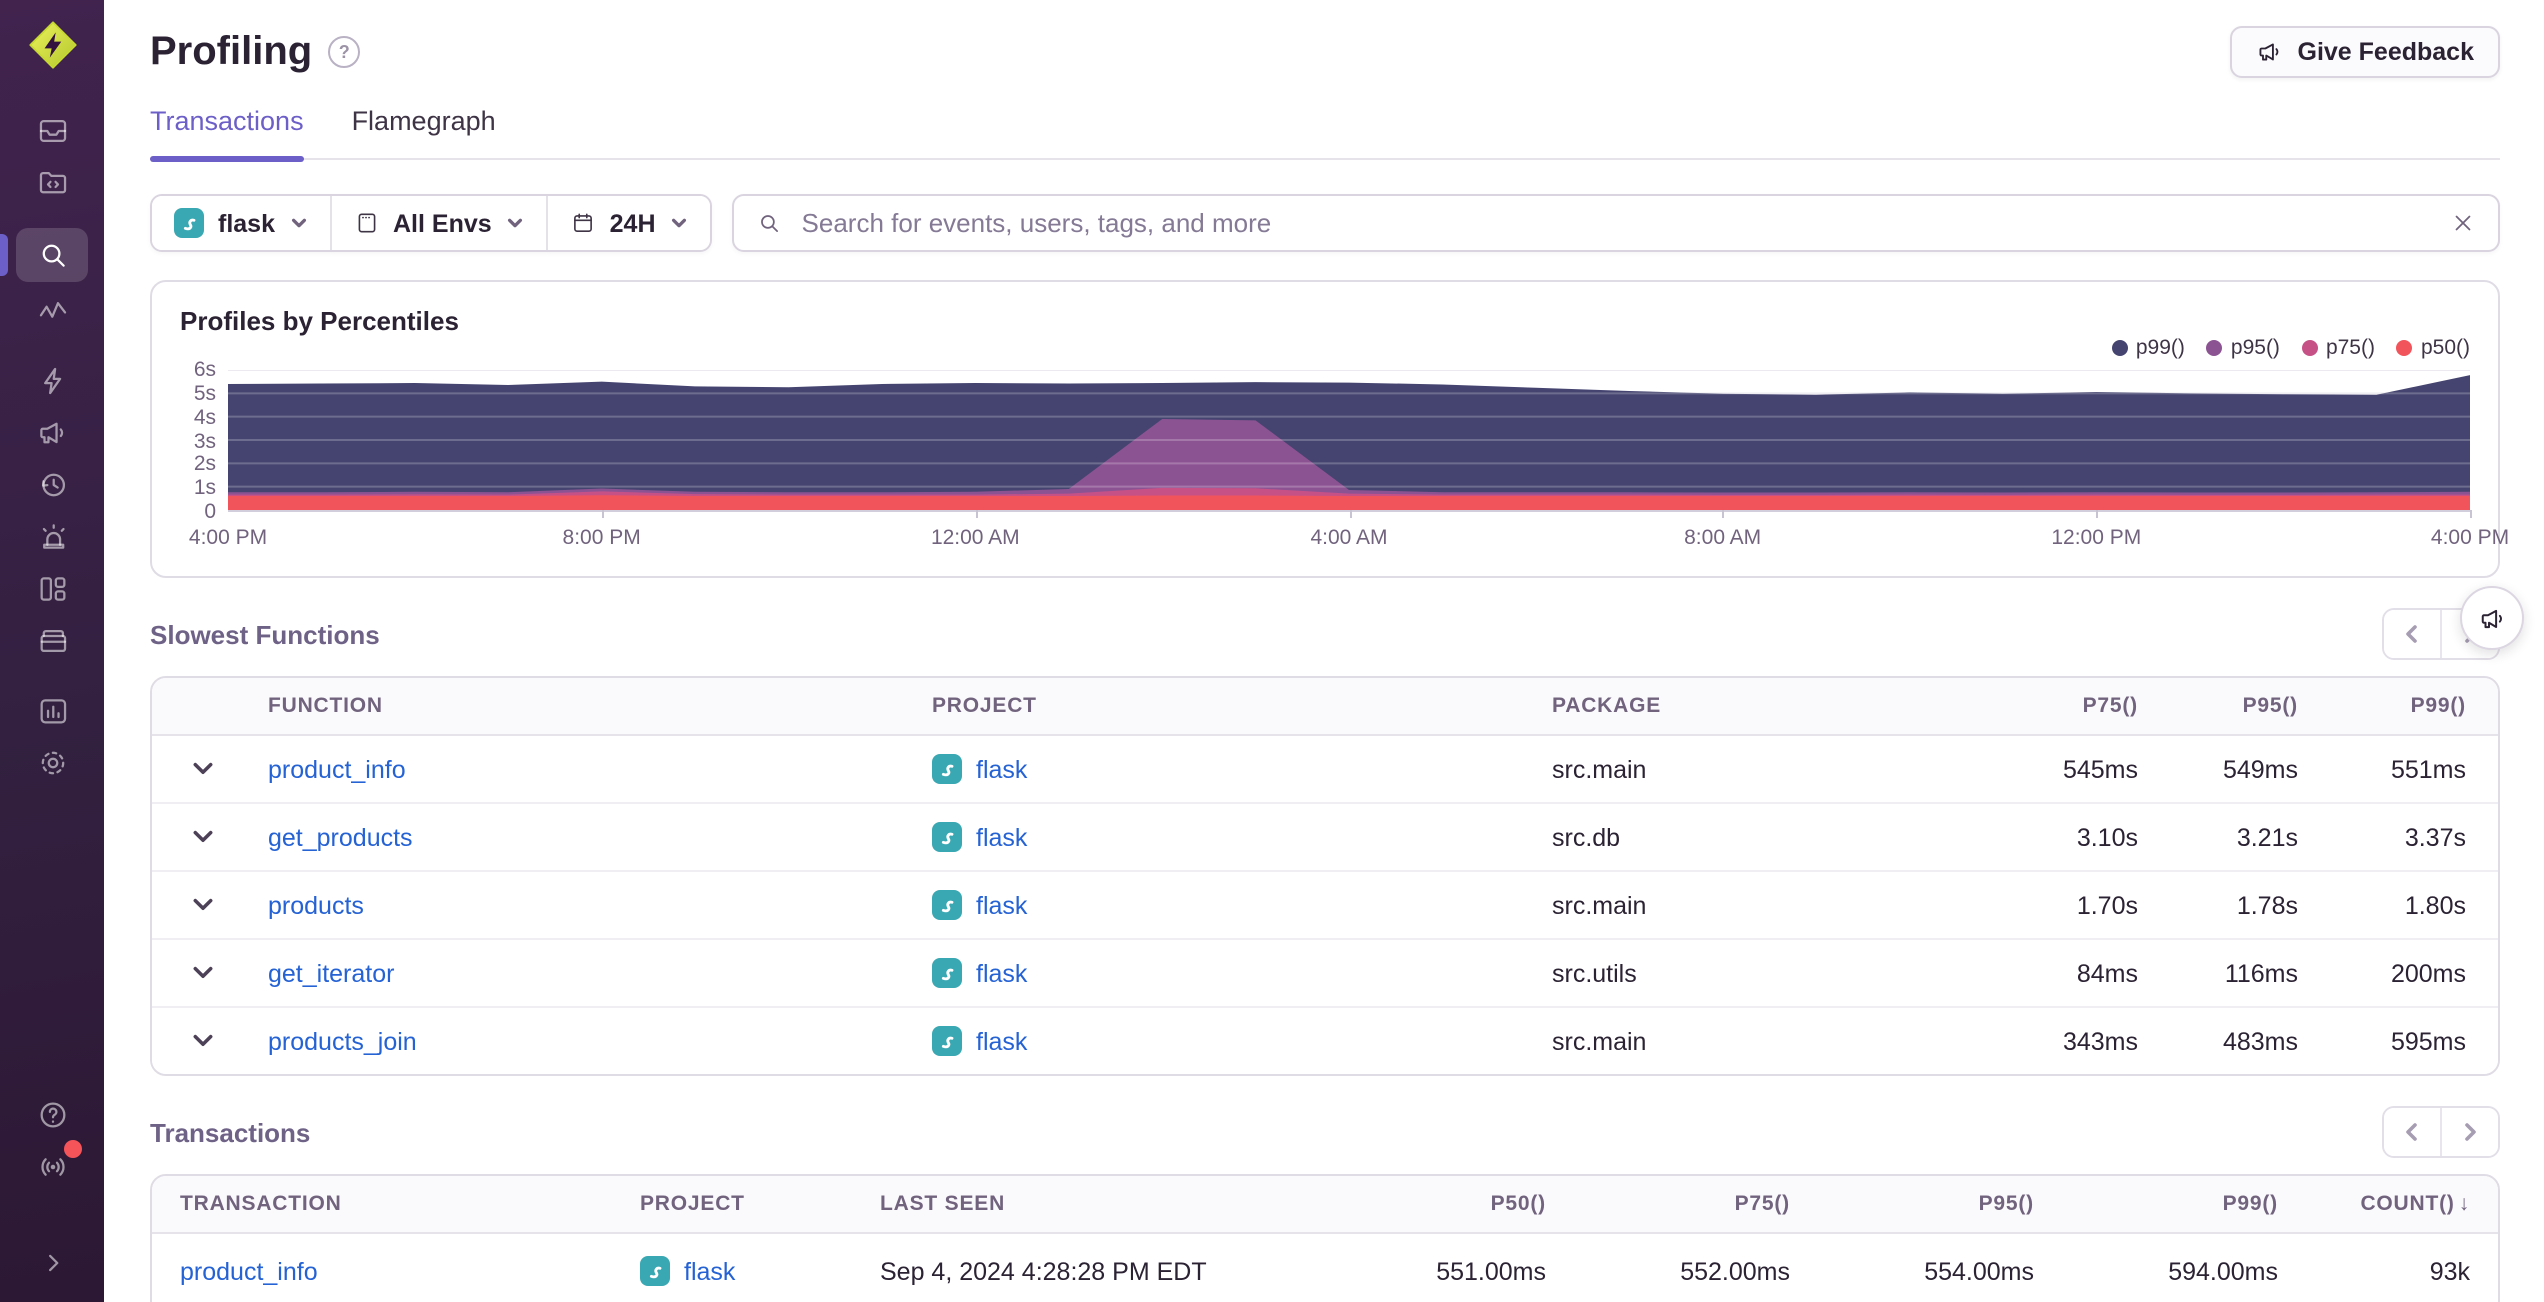 This screenshot has width=2544, height=1302. Describe the element at coordinates (366, 223) in the screenshot. I see `environment-icon` at that location.